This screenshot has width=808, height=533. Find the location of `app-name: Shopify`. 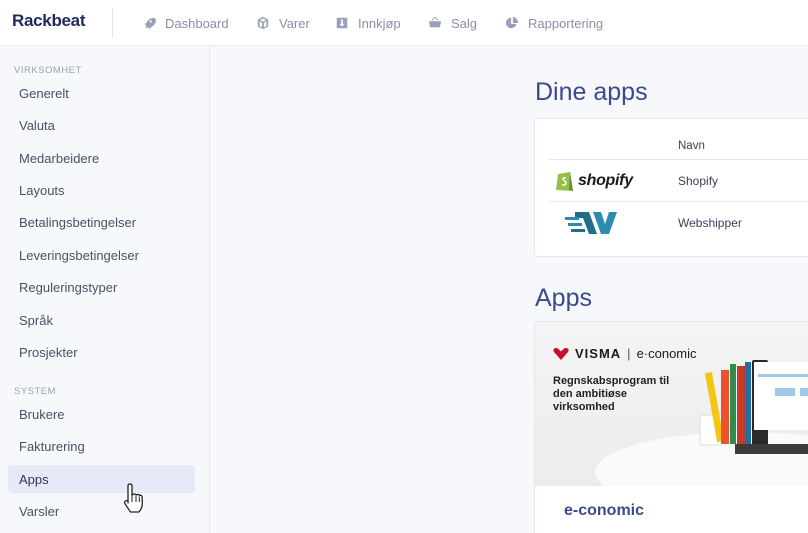

app-name: Shopify is located at coordinates (698, 181).